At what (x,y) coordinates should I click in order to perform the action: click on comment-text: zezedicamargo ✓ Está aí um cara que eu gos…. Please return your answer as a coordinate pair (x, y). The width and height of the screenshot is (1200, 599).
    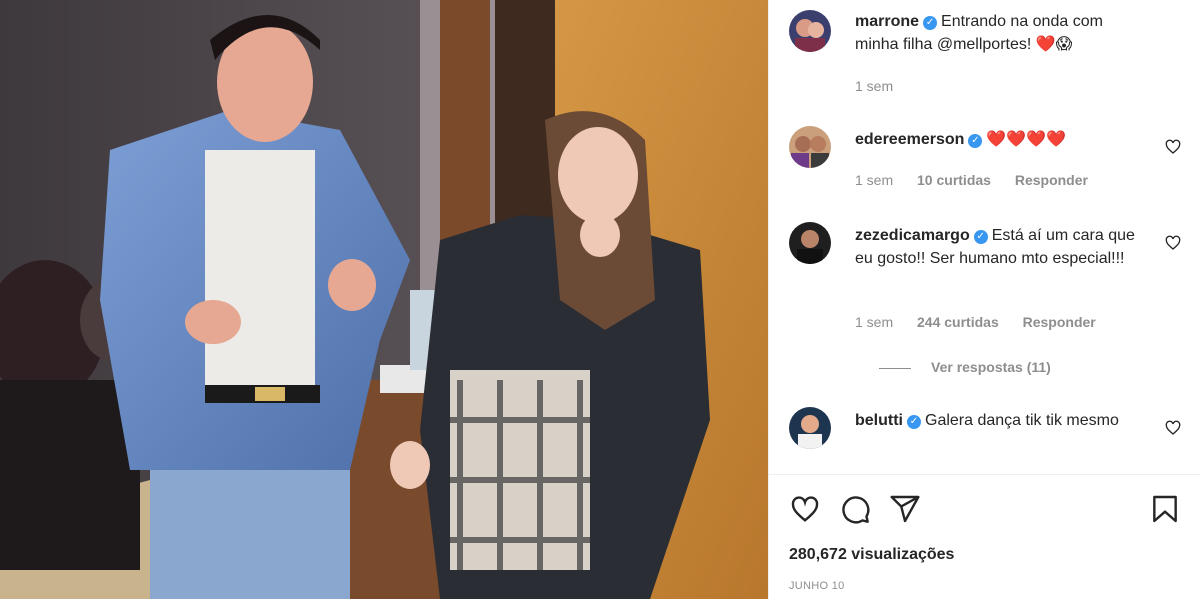
    Looking at the image, I should click on (1000, 247).